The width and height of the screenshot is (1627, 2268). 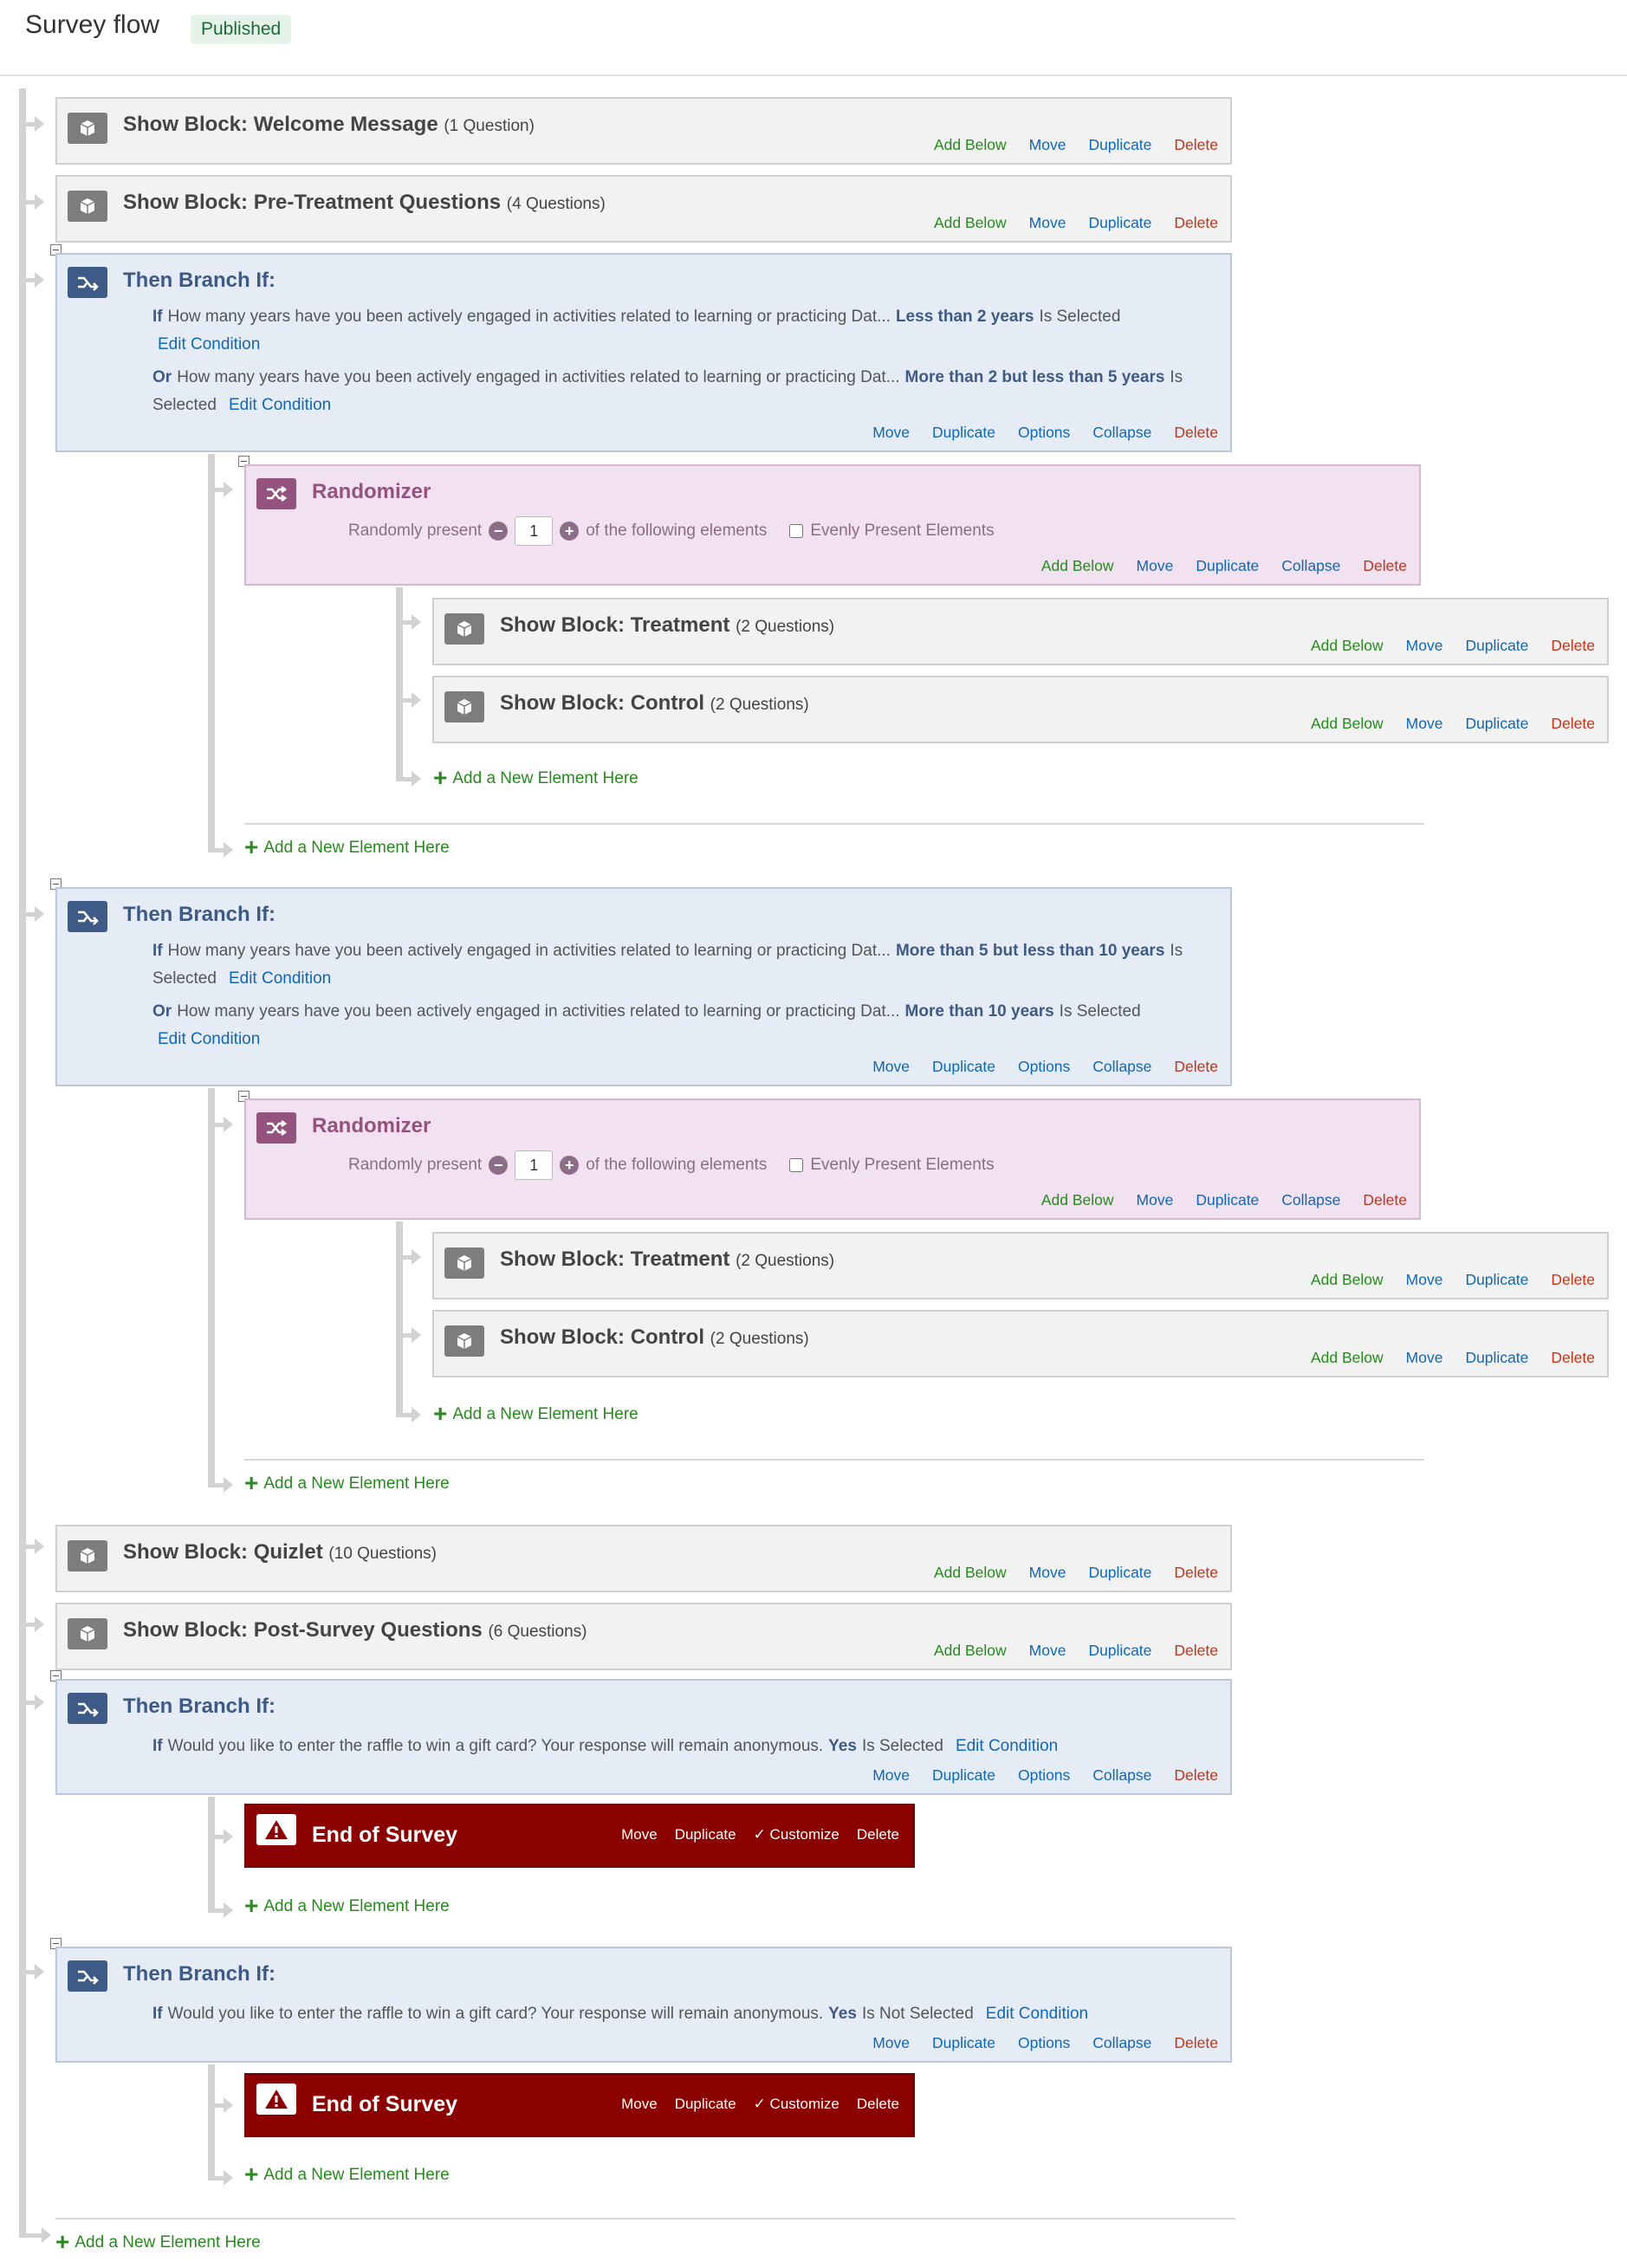 I want to click on connector, so click(x=216, y=2178).